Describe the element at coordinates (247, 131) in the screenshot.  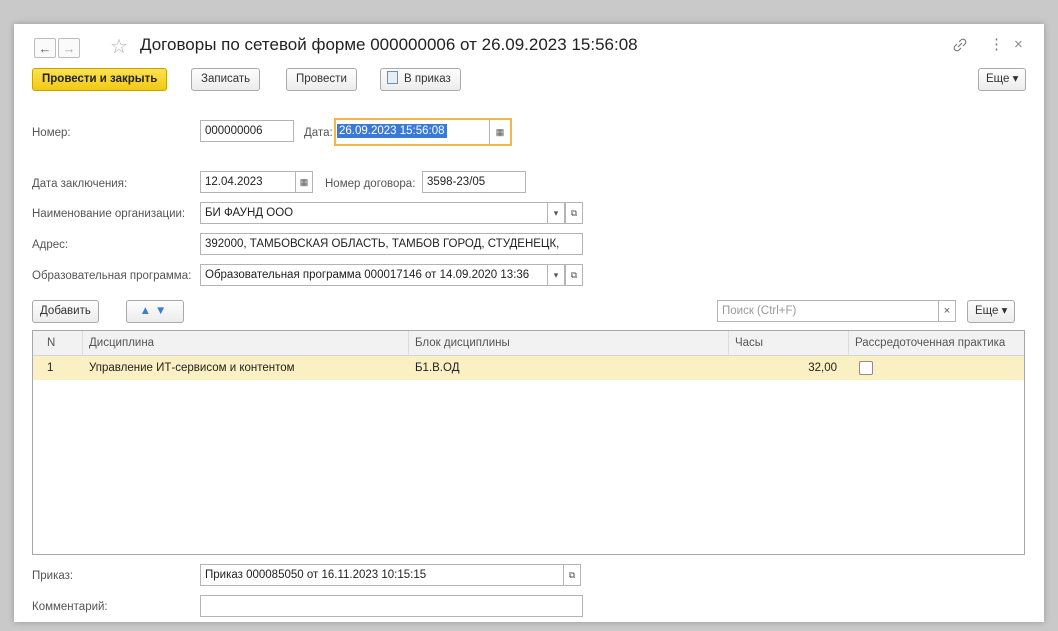
I see `number-field: 000000006` at that location.